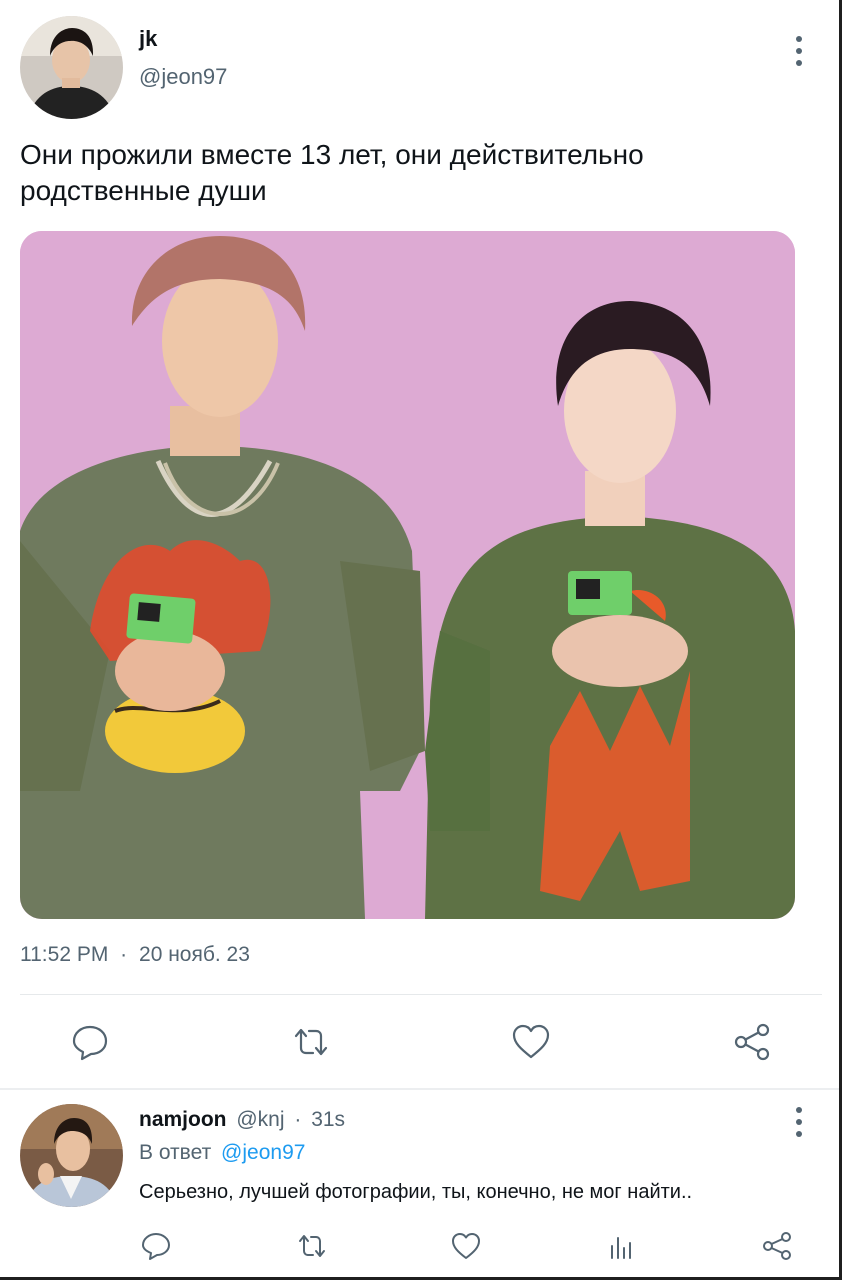 The image size is (842, 1280). Describe the element at coordinates (183, 77) in the screenshot. I see `author-handle: @jeon97` at that location.